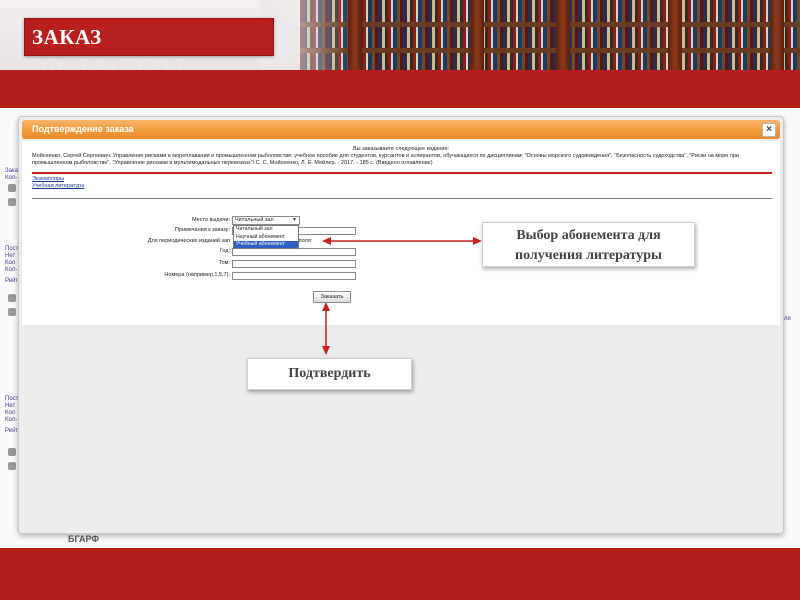  I want to click on copies-link: Экземпляры, so click(48, 179).